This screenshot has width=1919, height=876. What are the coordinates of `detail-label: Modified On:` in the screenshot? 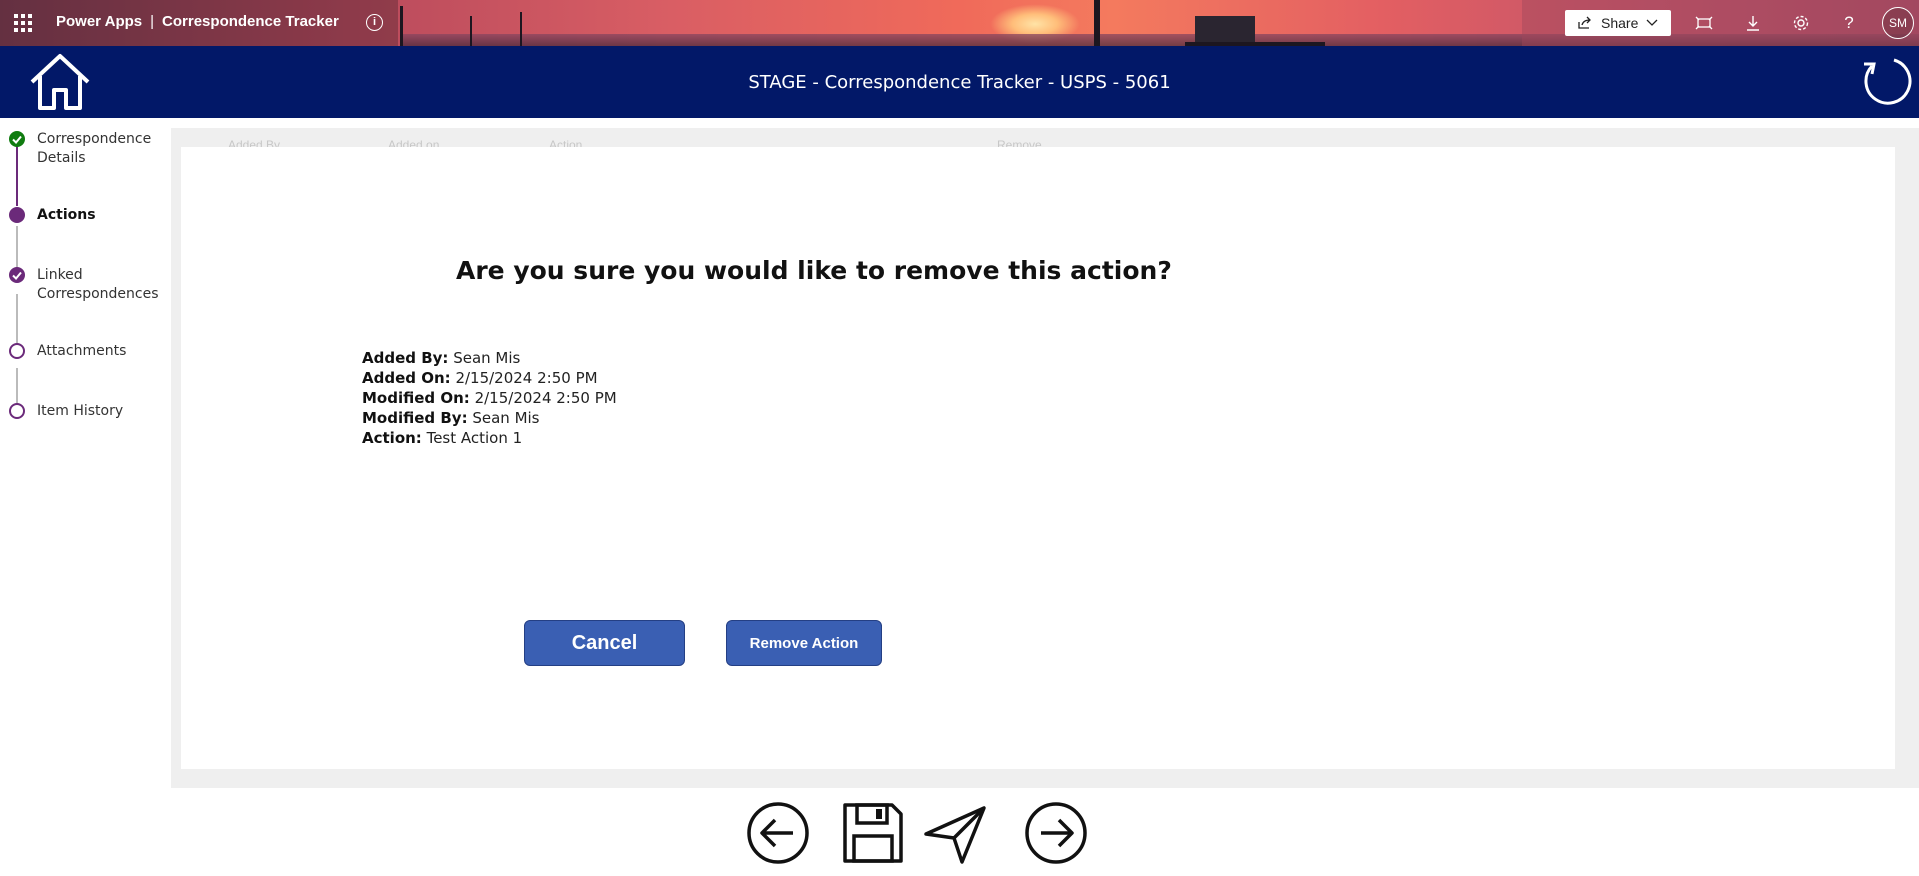 It's located at (416, 398).